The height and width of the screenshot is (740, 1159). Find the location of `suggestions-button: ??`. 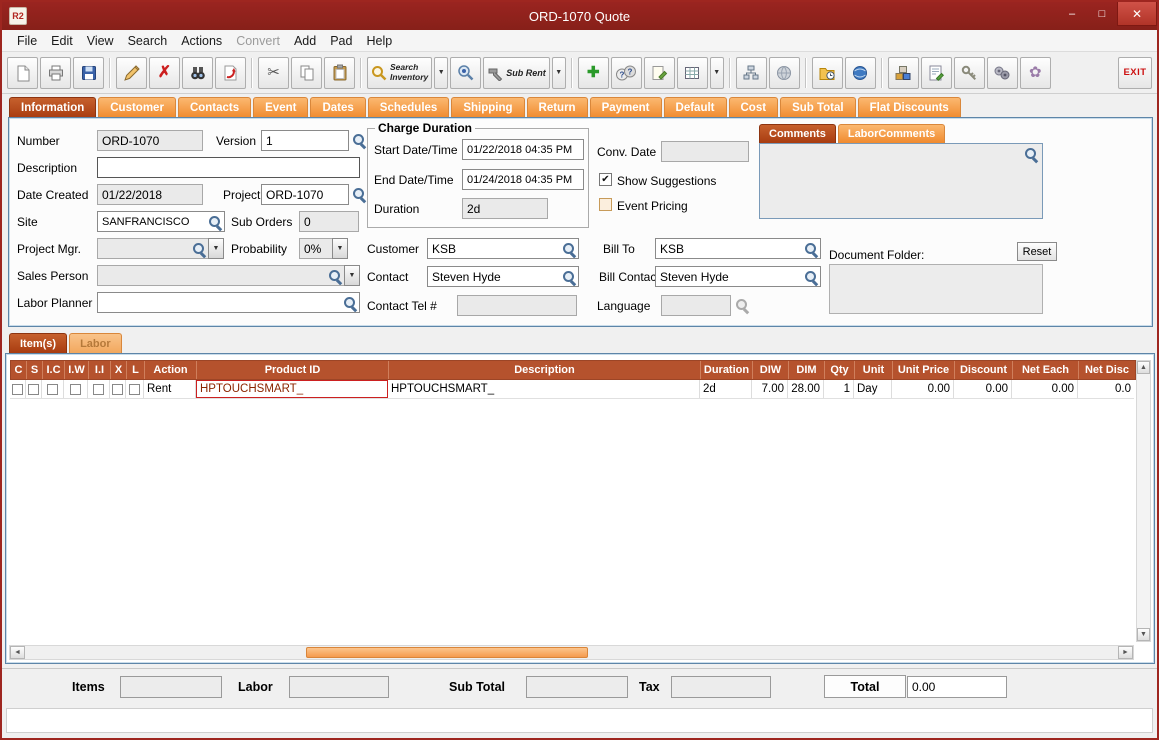

suggestions-button: ?? is located at coordinates (626, 72).